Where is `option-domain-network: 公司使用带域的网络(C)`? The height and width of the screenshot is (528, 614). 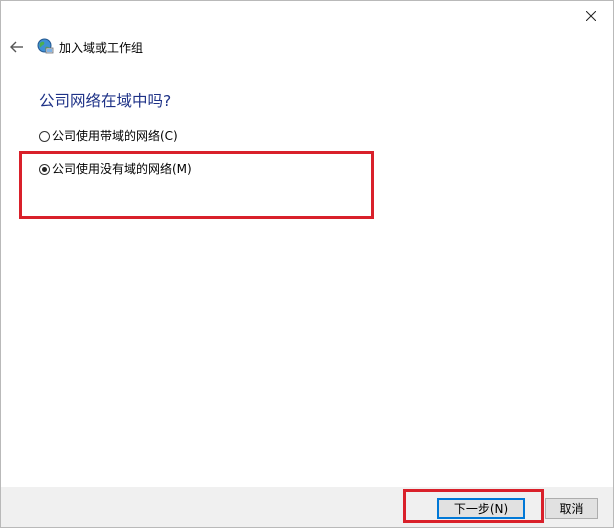
option-domain-network: 公司使用带域的网络(C) is located at coordinates (108, 135).